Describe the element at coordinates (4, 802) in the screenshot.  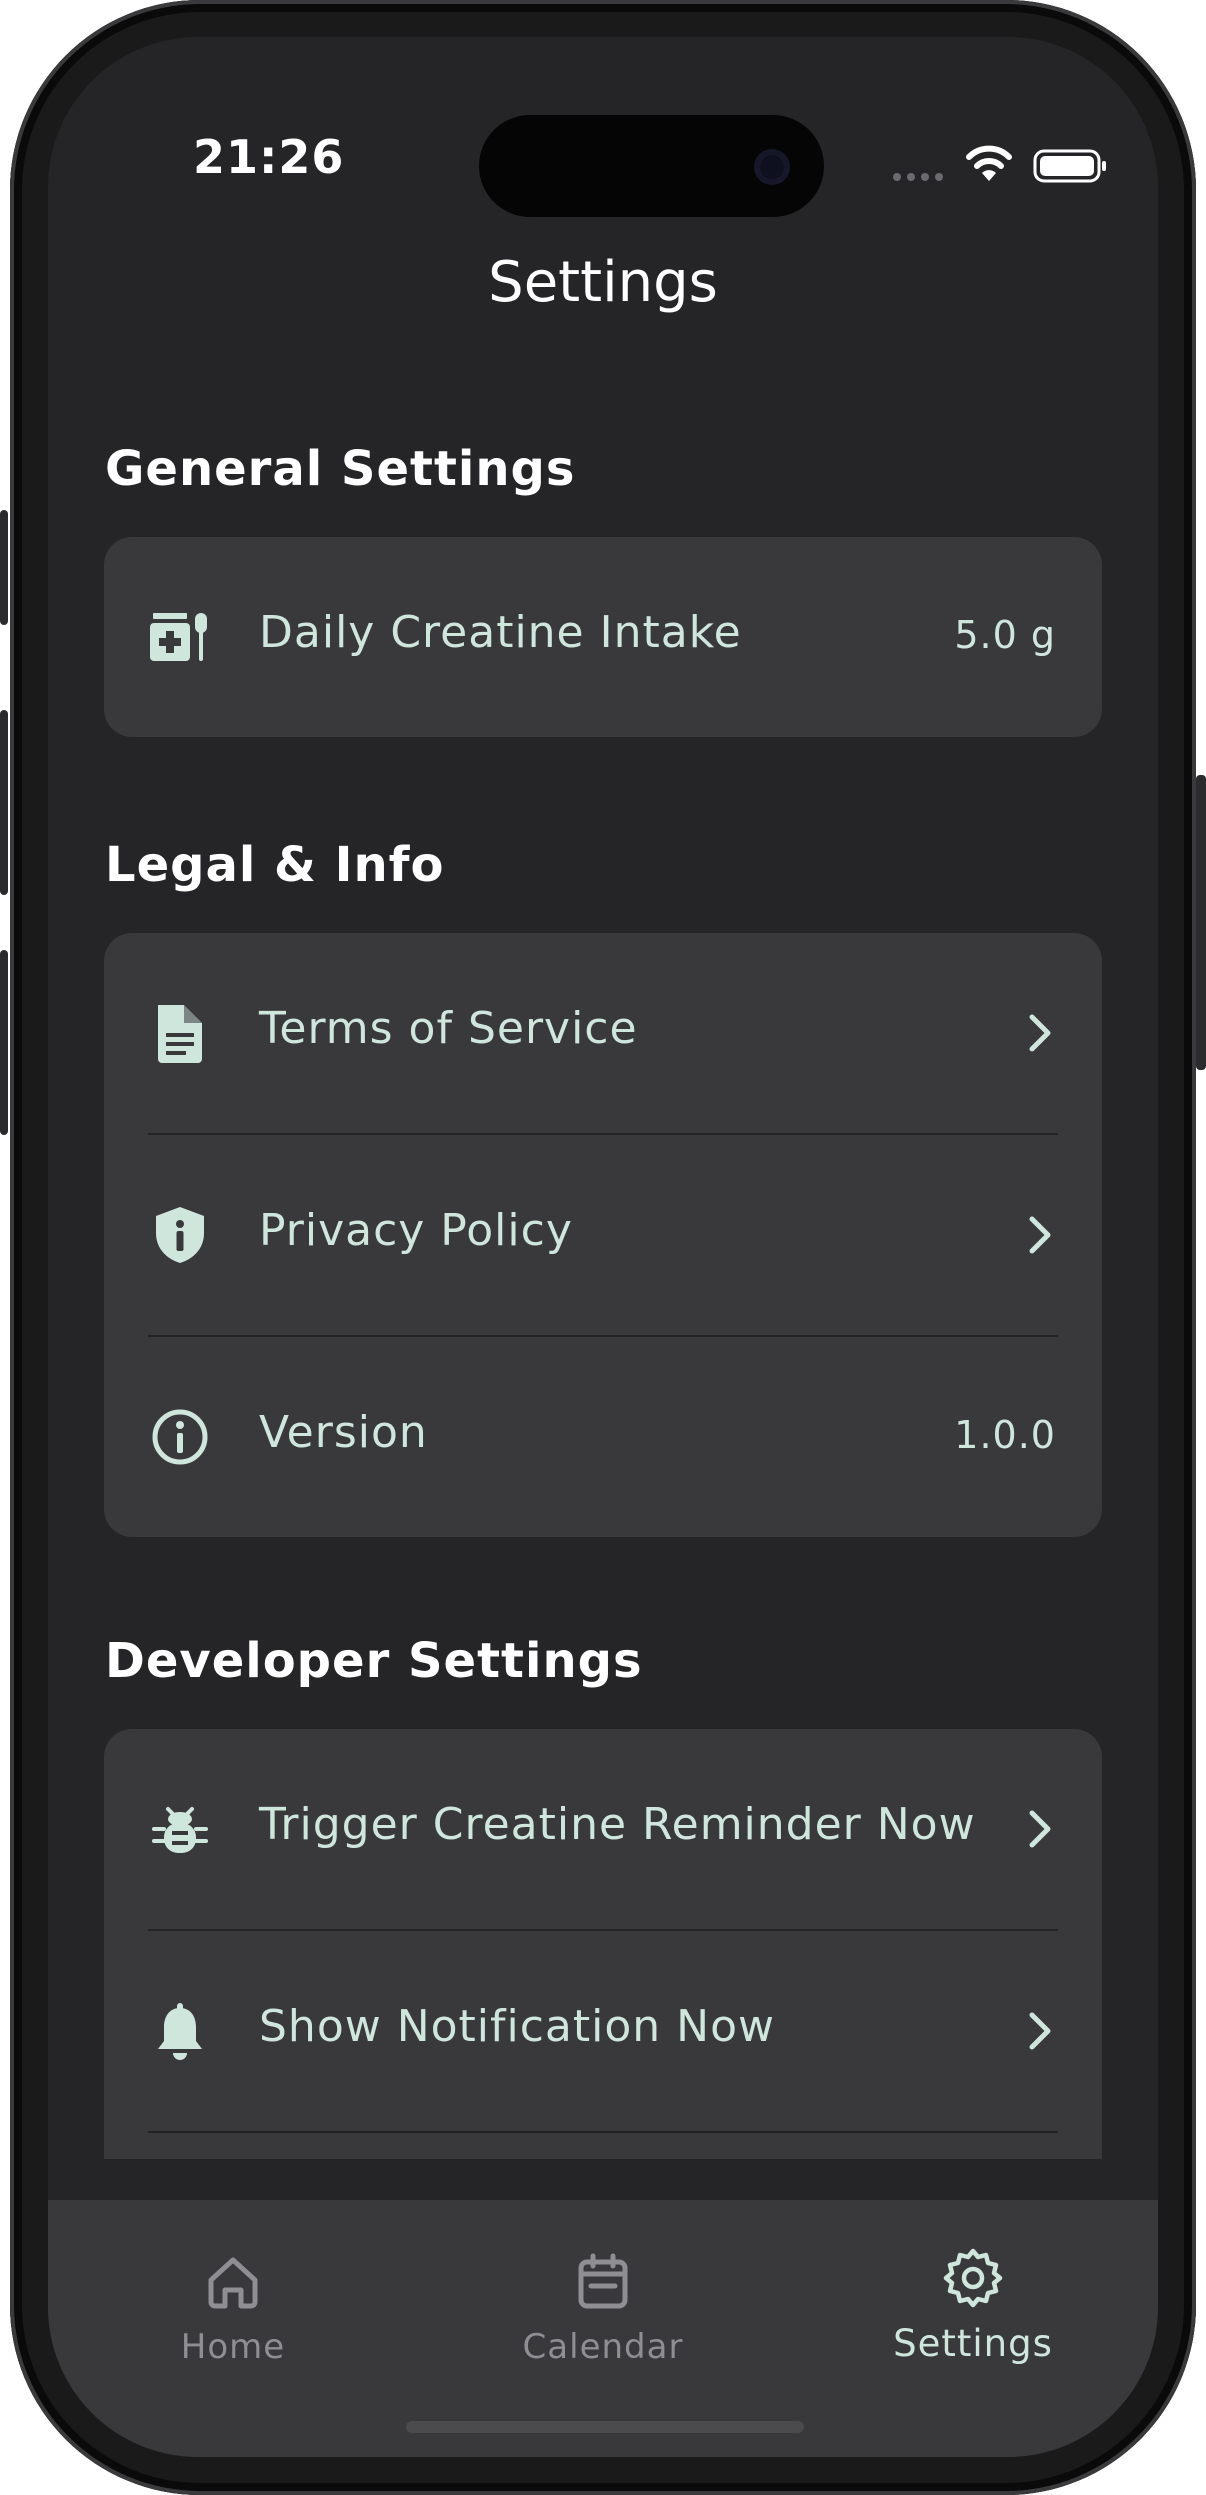
I see `side-button-volume-up` at that location.